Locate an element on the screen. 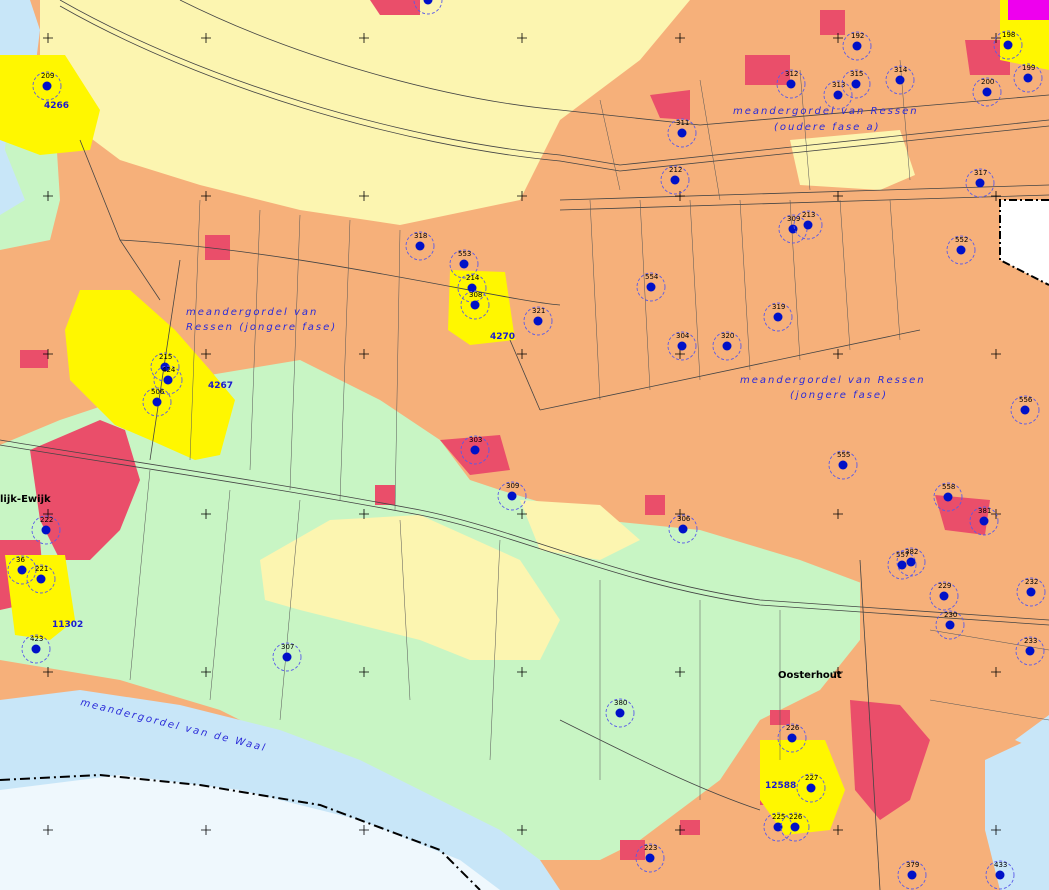 The height and width of the screenshot is (890, 1049). find-point-label: 303 is located at coordinates (475, 440).